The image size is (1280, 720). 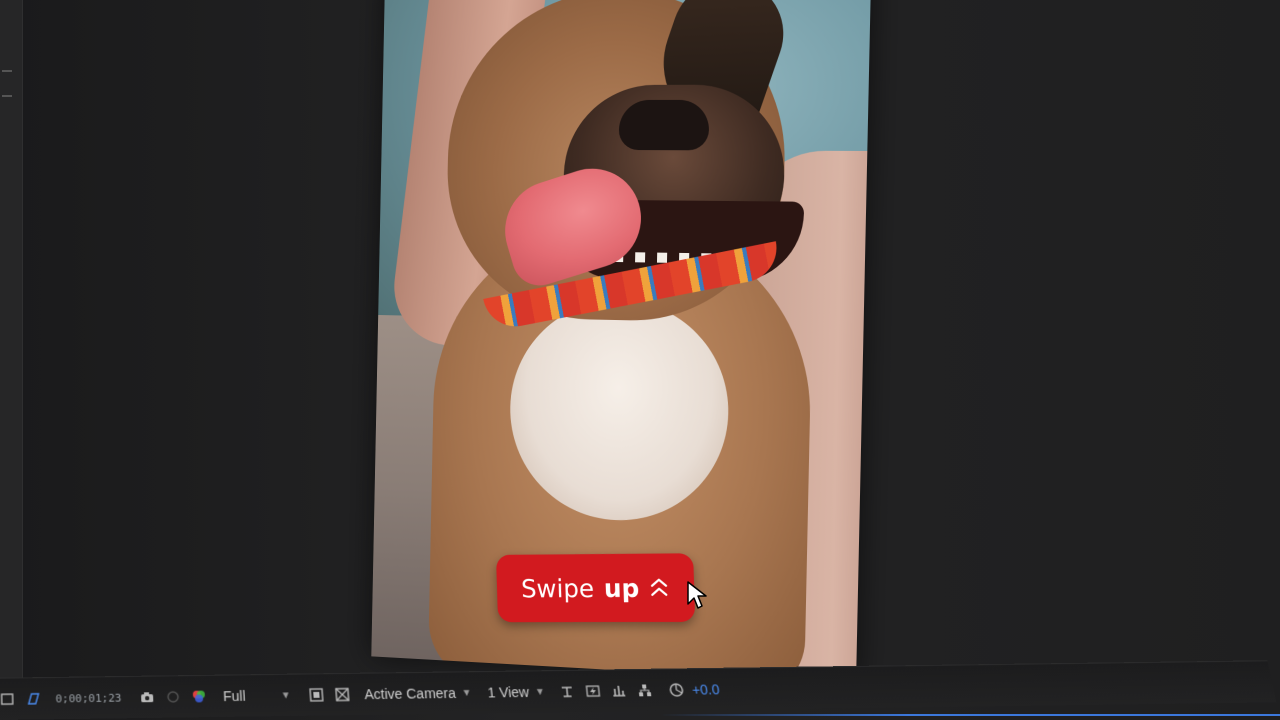 I want to click on show-snapshot-icon, so click(x=173, y=697).